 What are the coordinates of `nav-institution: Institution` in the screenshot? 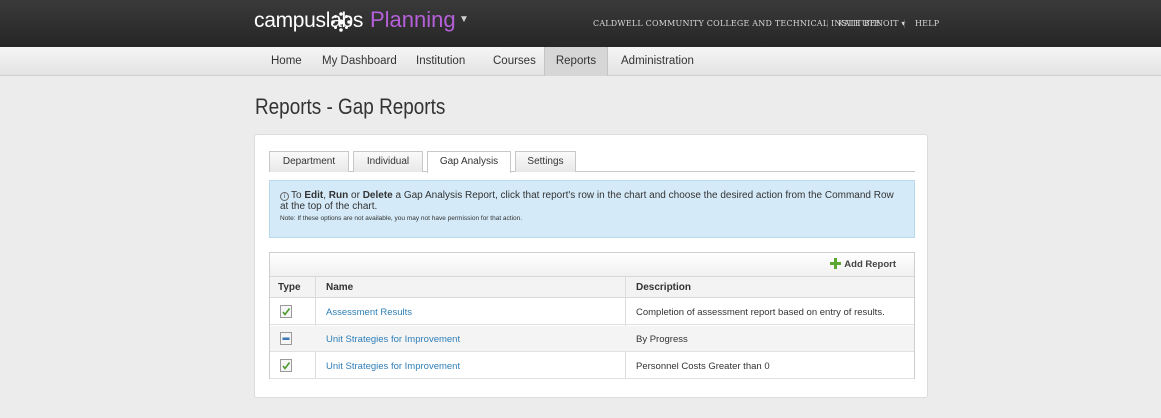 It's located at (440, 61).